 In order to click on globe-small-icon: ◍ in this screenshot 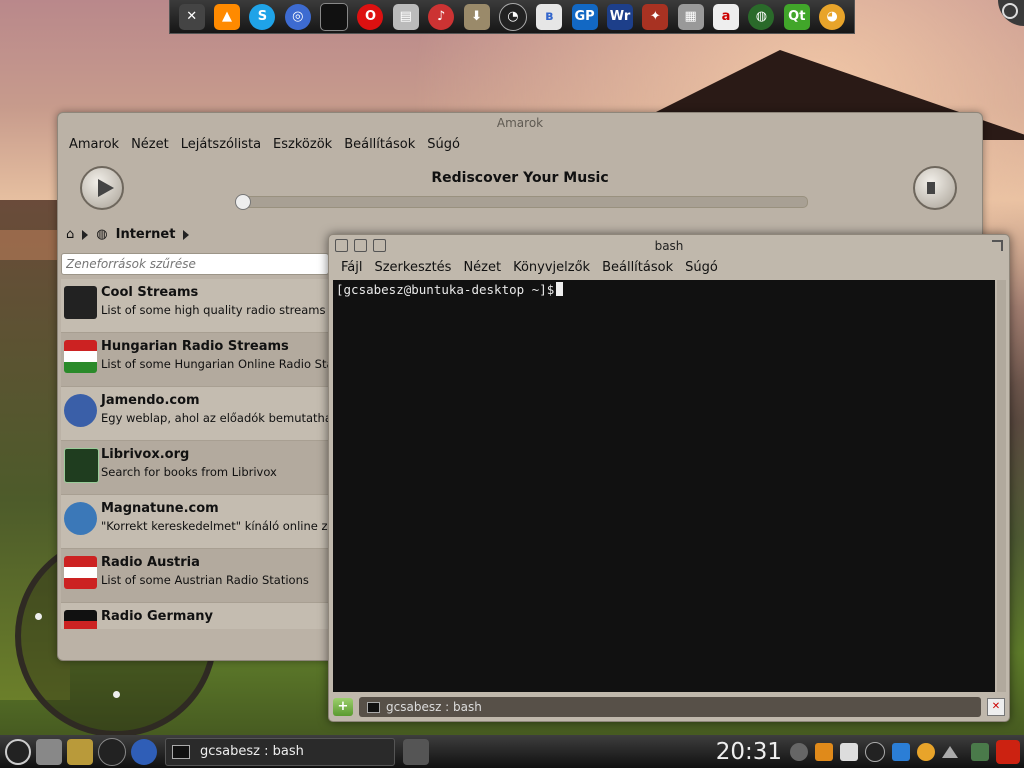, I will do `click(102, 234)`.